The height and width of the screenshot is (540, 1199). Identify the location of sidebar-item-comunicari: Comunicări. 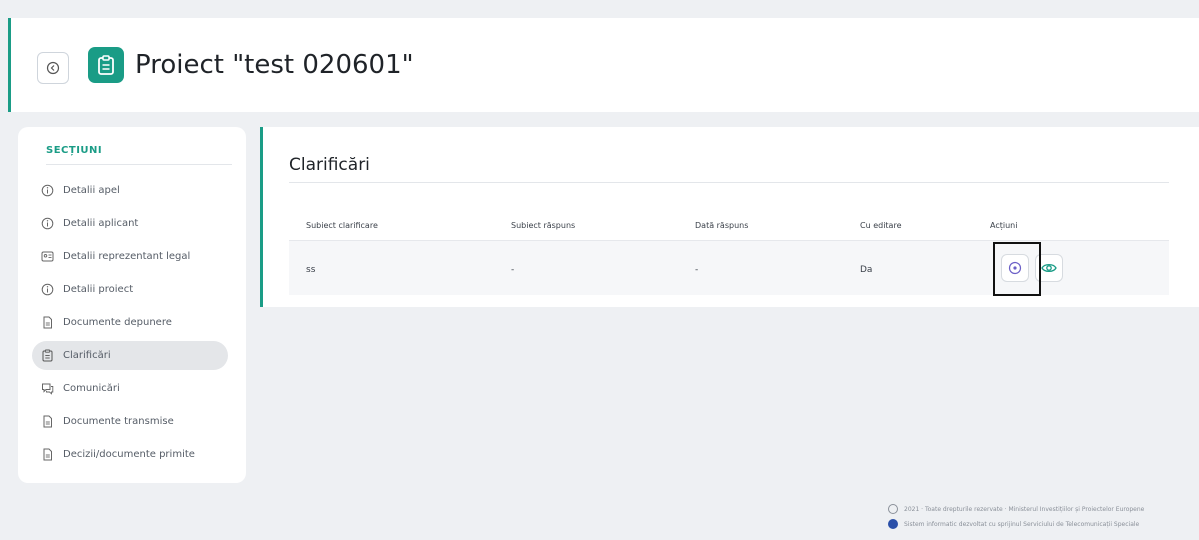
(130, 388).